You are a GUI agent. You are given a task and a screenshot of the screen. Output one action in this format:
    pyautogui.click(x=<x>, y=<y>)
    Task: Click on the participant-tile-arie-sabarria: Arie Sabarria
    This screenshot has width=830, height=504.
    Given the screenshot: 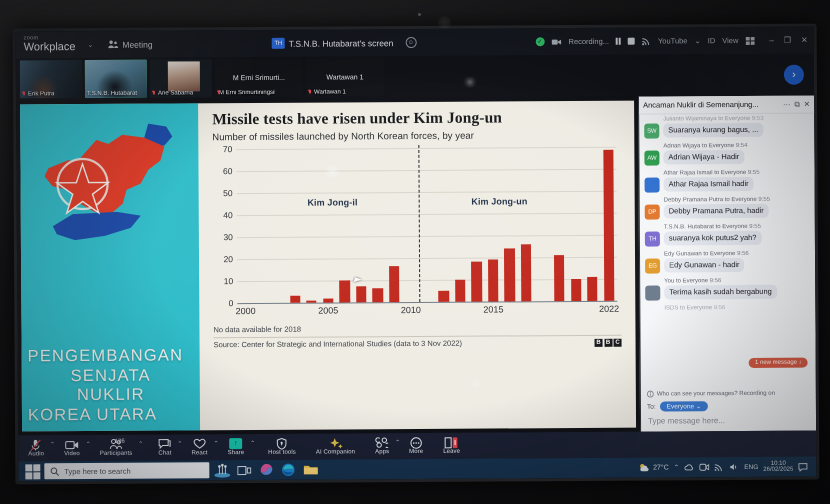 What is the action you would take?
    pyautogui.click(x=181, y=78)
    